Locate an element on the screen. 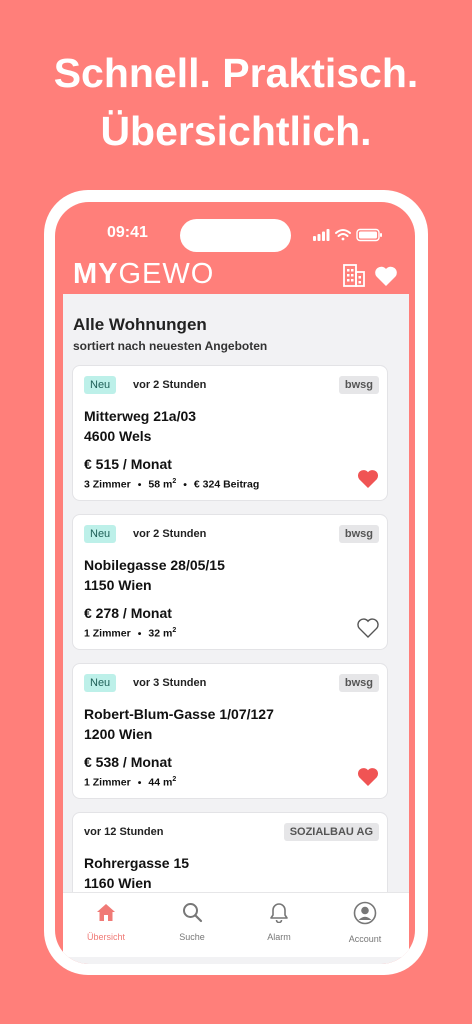 The image size is (472, 1024). bell-icon is located at coordinates (279, 913).